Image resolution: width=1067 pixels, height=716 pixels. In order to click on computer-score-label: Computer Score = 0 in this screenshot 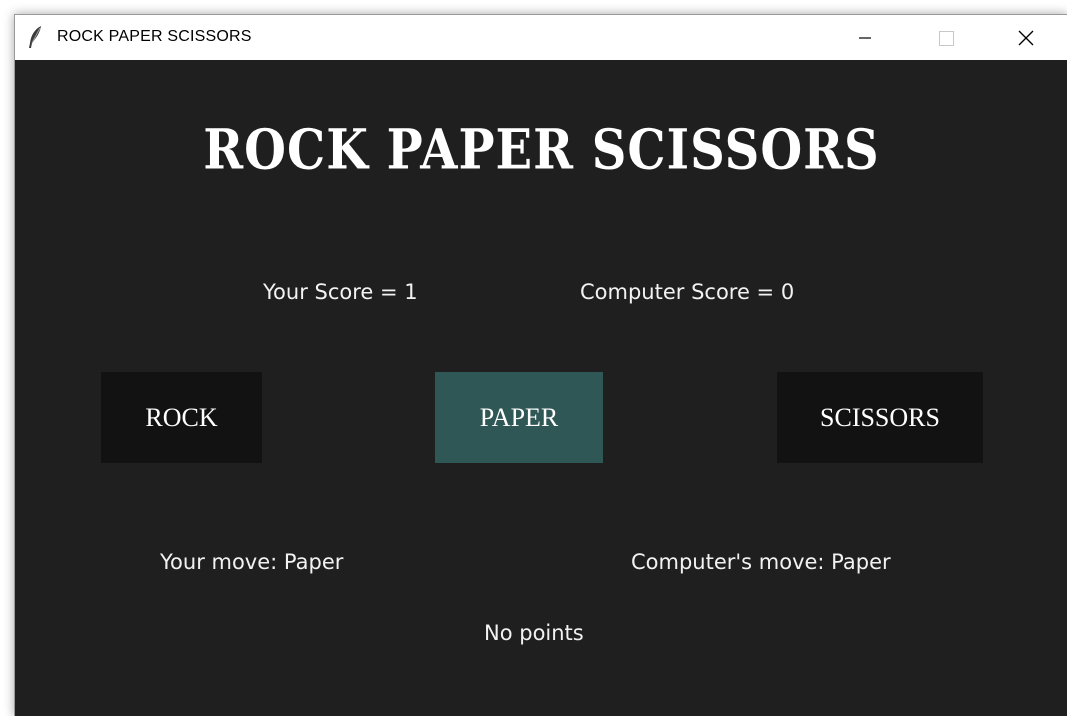, I will do `click(687, 292)`.